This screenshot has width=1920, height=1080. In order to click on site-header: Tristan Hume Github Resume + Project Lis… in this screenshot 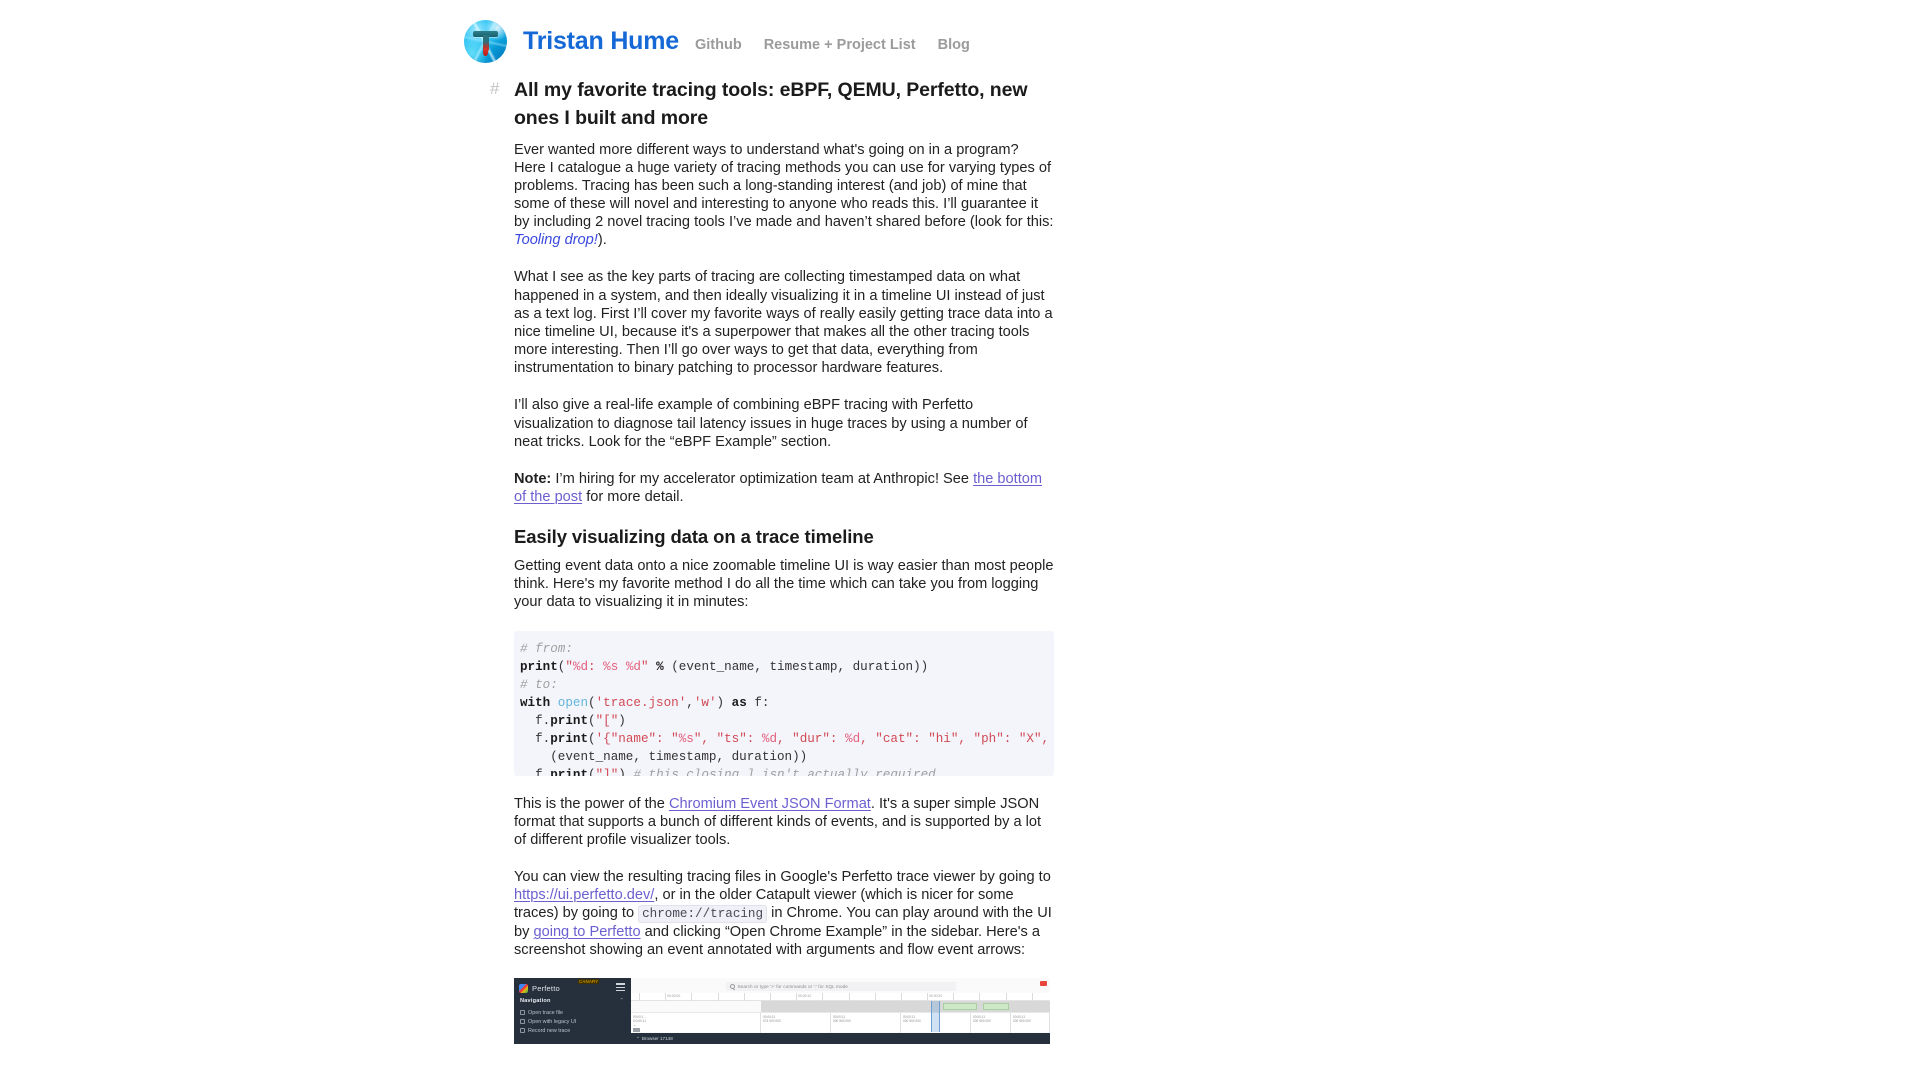, I will do `click(960, 36)`.